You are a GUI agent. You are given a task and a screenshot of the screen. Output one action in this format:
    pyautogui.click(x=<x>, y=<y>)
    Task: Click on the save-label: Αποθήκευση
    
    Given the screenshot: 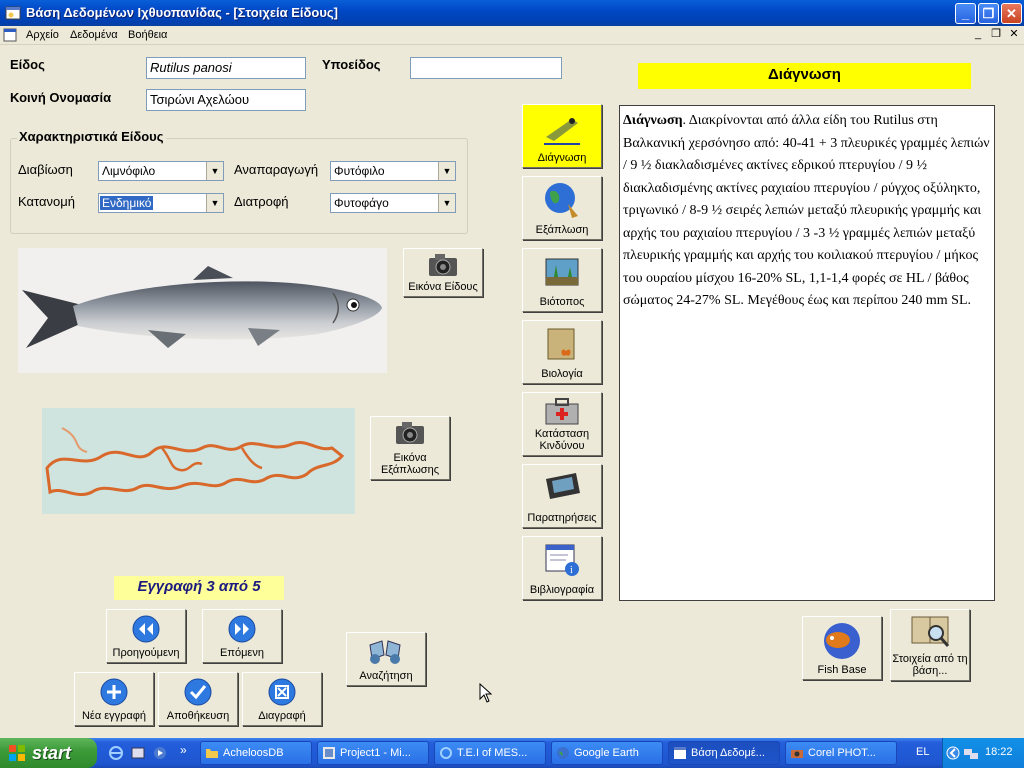 What is the action you would take?
    pyautogui.click(x=198, y=716)
    